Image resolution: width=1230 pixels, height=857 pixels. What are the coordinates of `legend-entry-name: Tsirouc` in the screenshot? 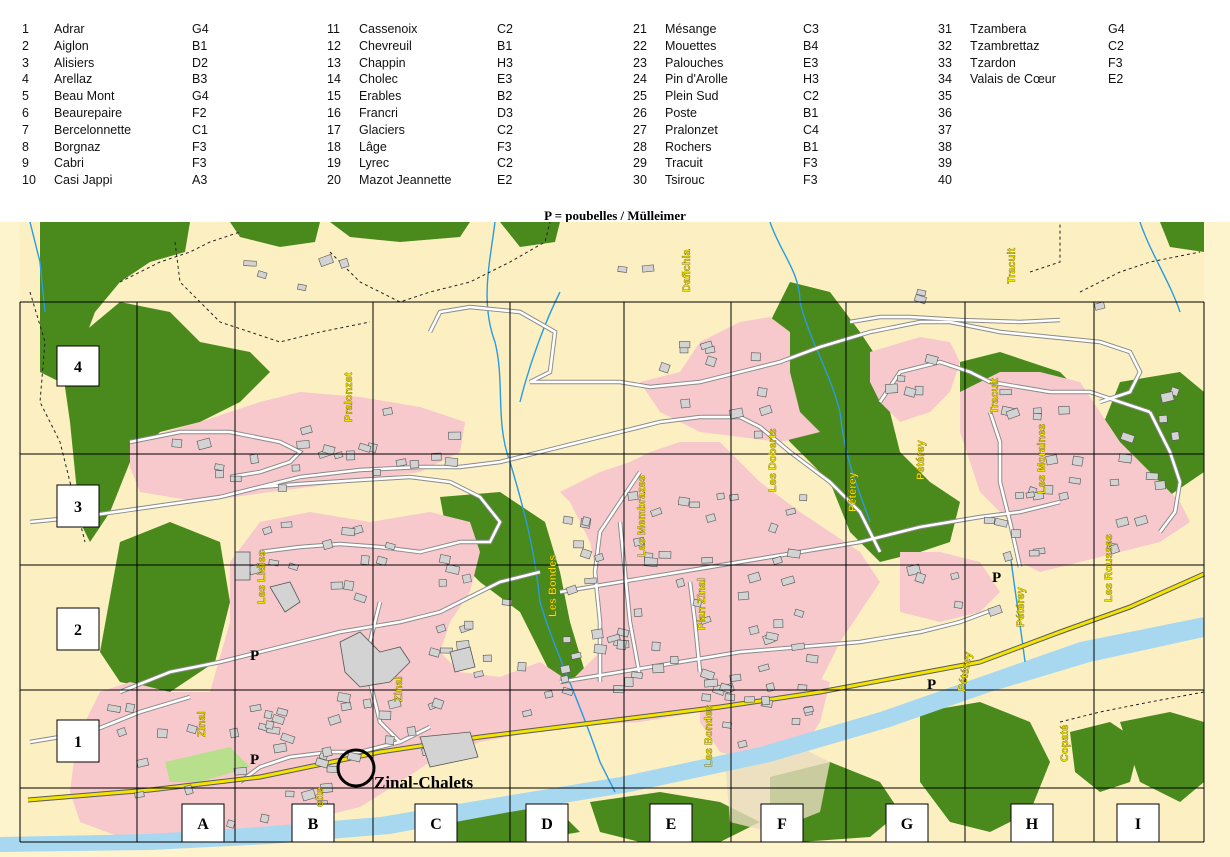 It's located at (685, 180).